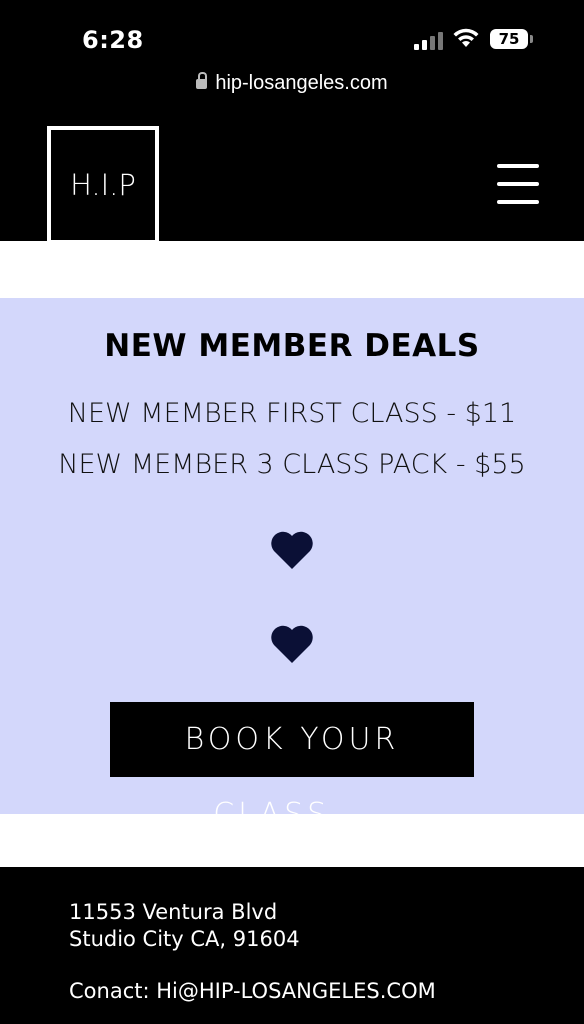  What do you see at coordinates (430, 40) in the screenshot?
I see `cellular-signal-icon` at bounding box center [430, 40].